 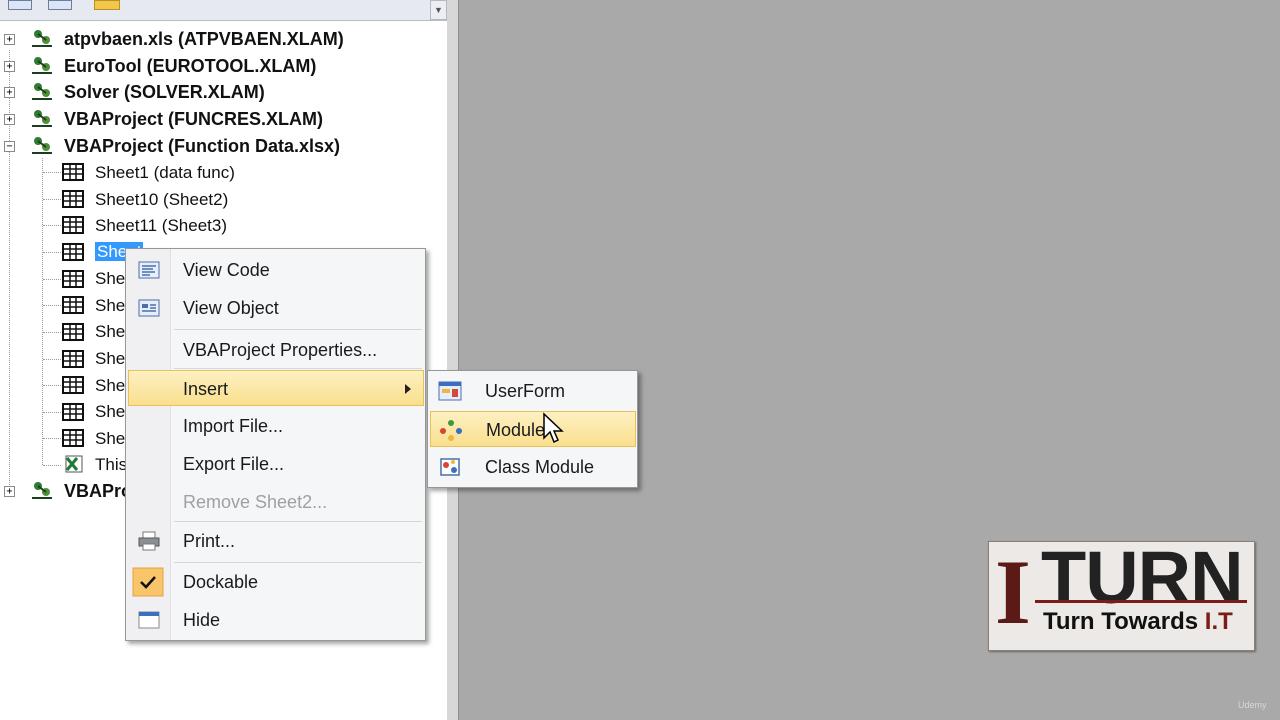 What do you see at coordinates (450, 467) in the screenshot?
I see `class-module-icon` at bounding box center [450, 467].